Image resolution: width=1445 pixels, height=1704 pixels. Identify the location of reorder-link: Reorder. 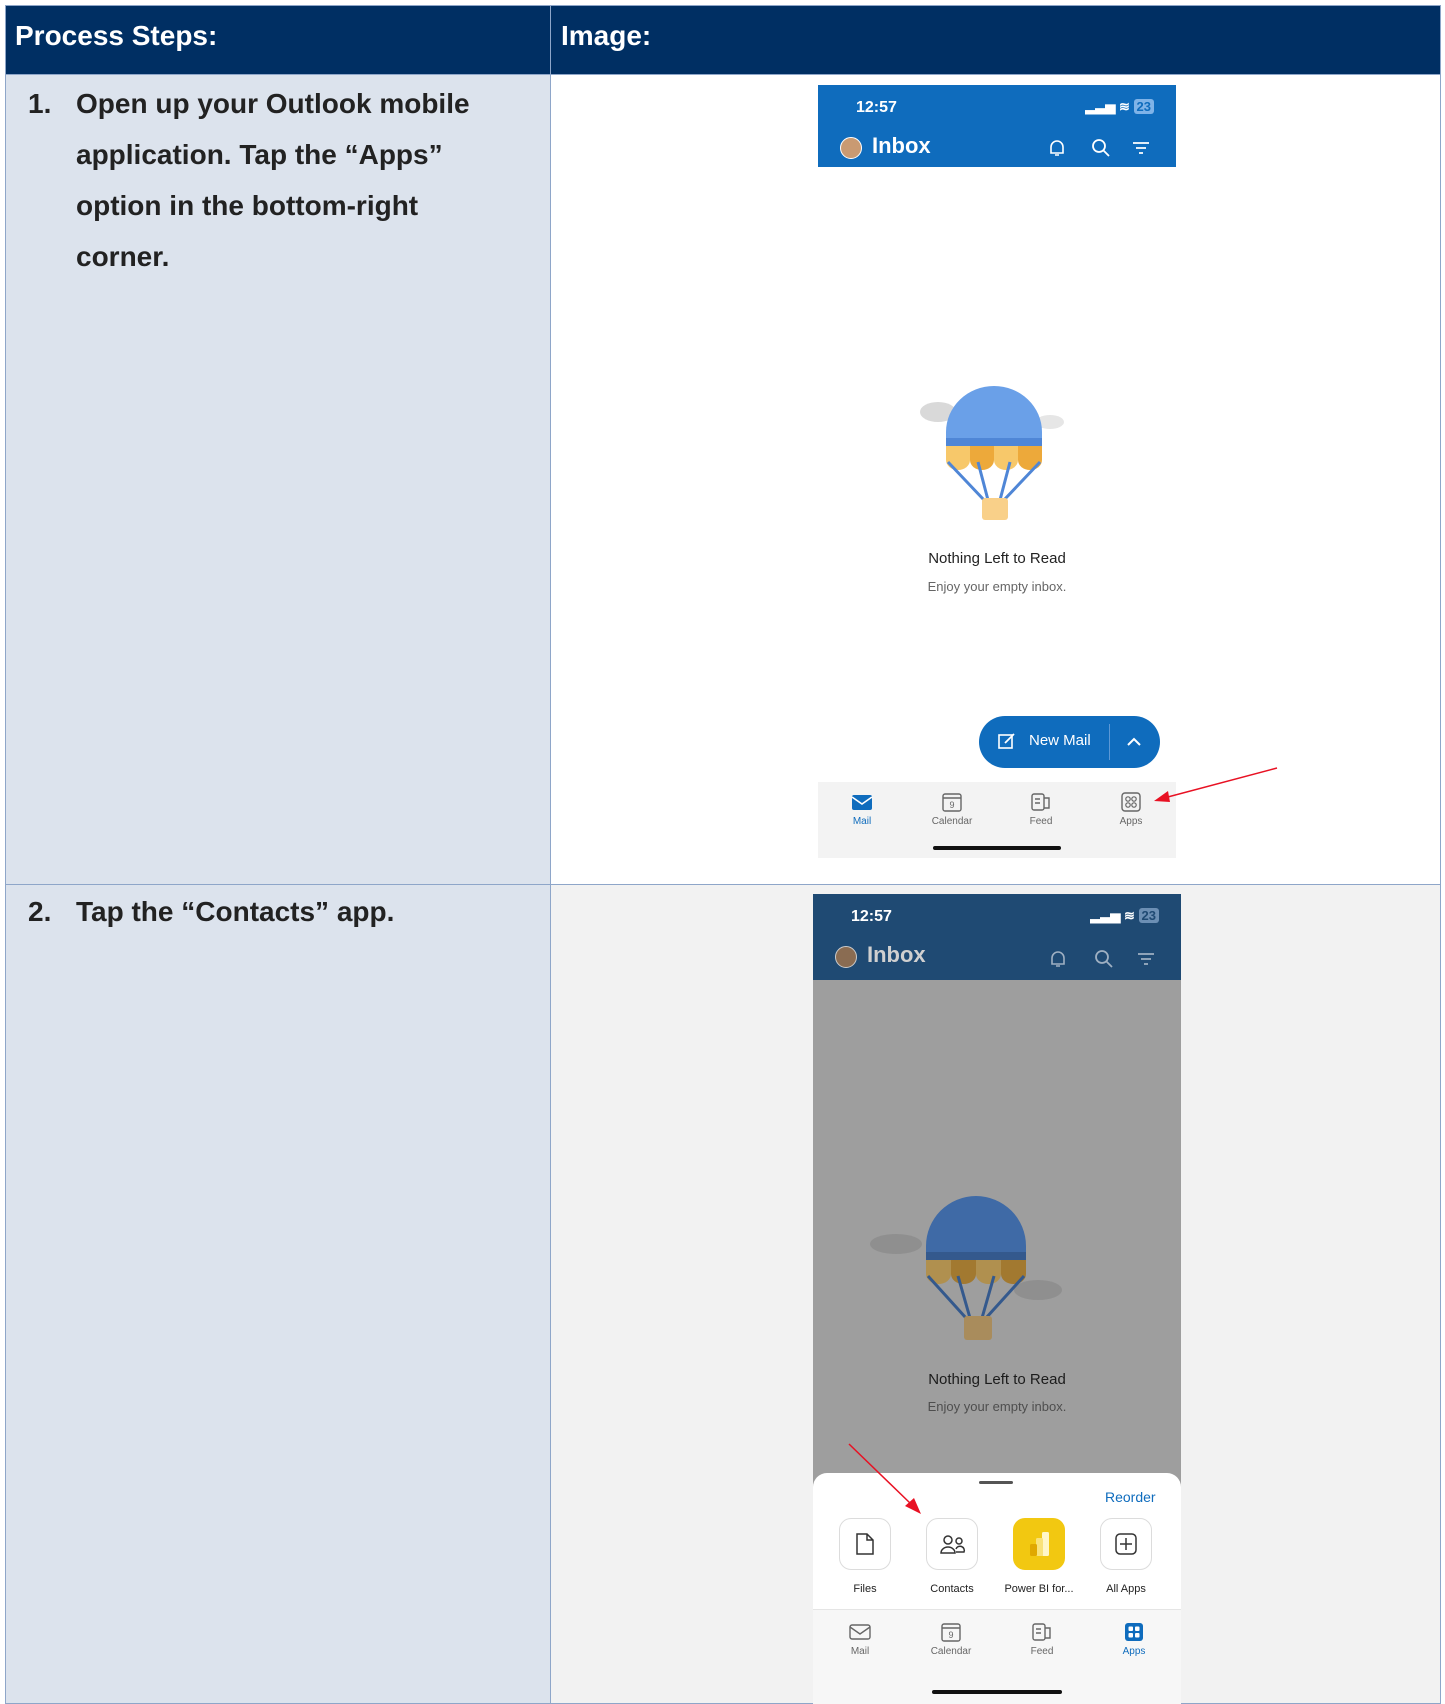
(1130, 1497).